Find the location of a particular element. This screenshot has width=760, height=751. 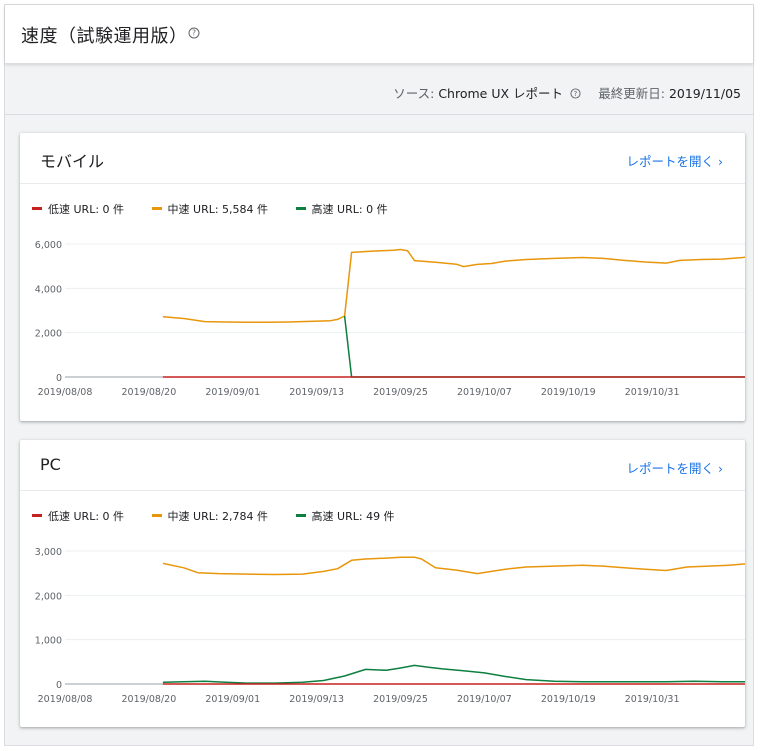

updated-value: 2019/11/05 is located at coordinates (704, 93).